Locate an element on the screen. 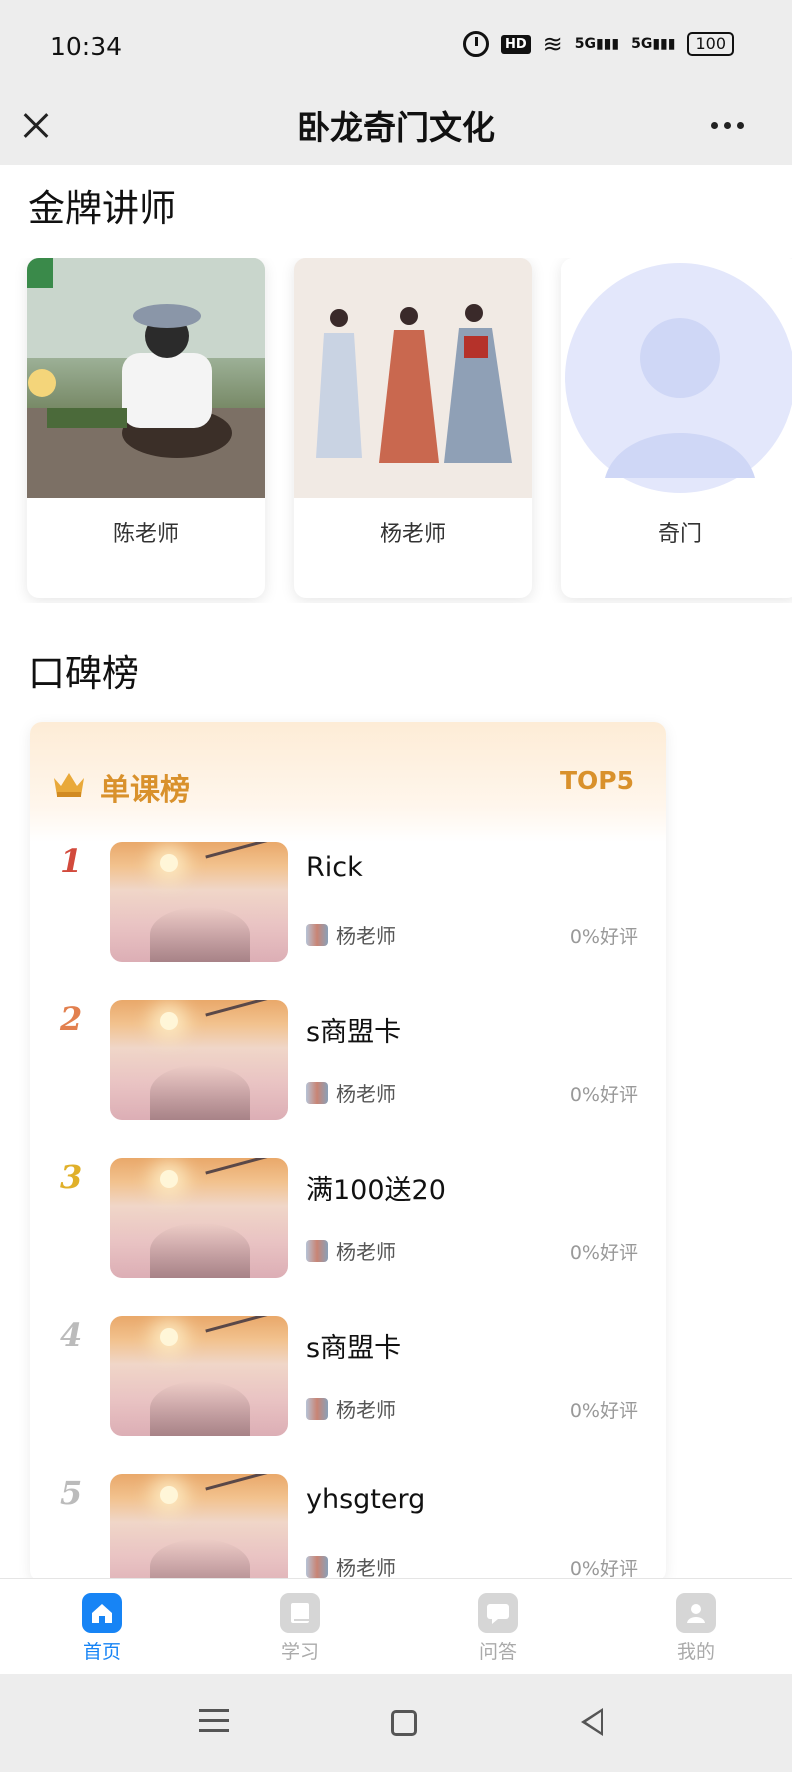 The image size is (792, 1772). signal-icon-1: 5G ▮▮▮ is located at coordinates (597, 44).